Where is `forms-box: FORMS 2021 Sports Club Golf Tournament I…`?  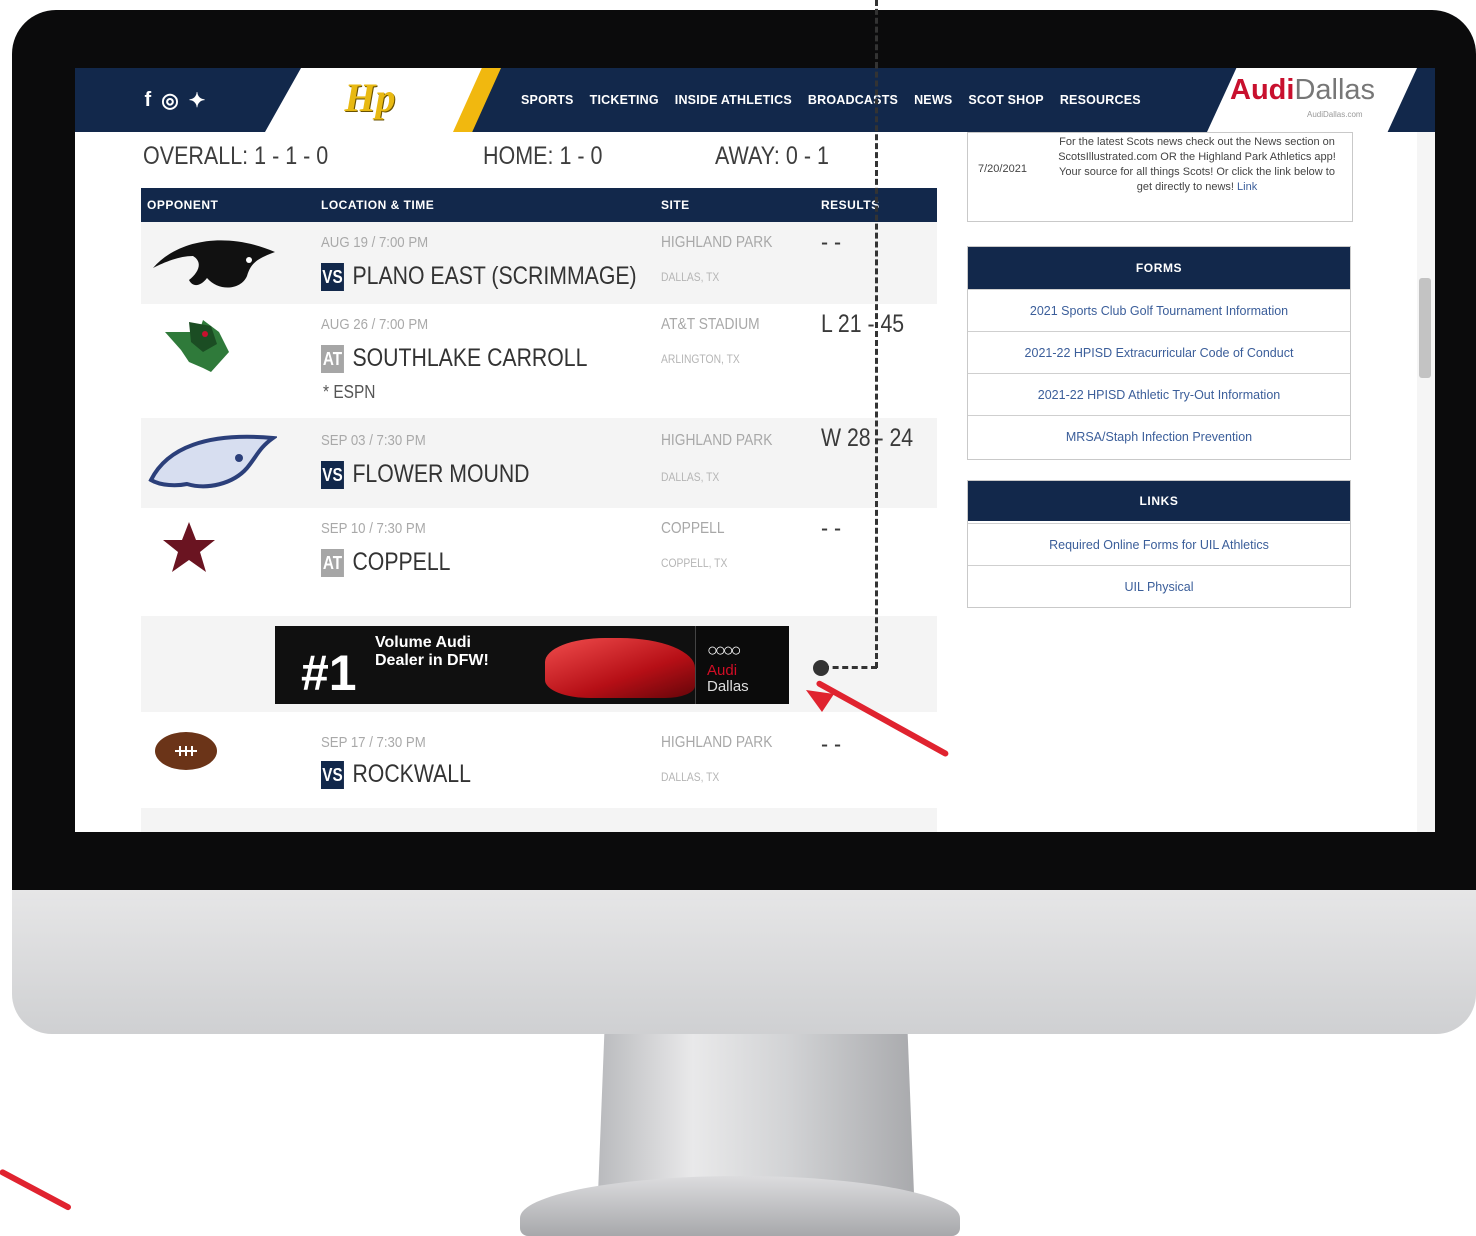
forms-box: FORMS 2021 Sports Club Golf Tournament I… is located at coordinates (1159, 353).